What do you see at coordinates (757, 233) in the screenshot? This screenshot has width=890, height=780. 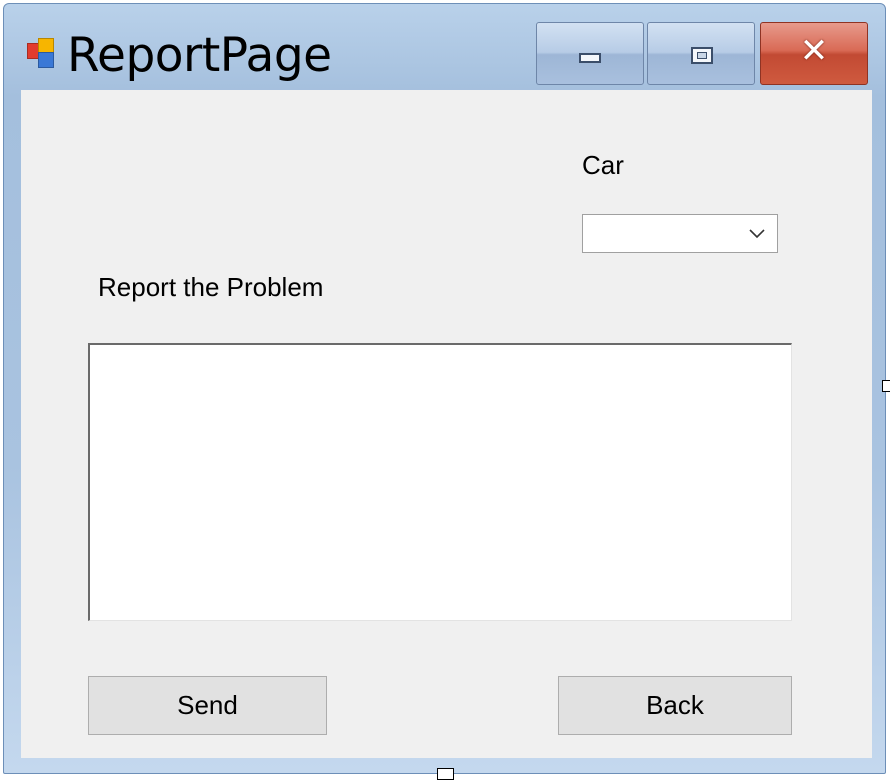 I see `chevron-down-icon` at bounding box center [757, 233].